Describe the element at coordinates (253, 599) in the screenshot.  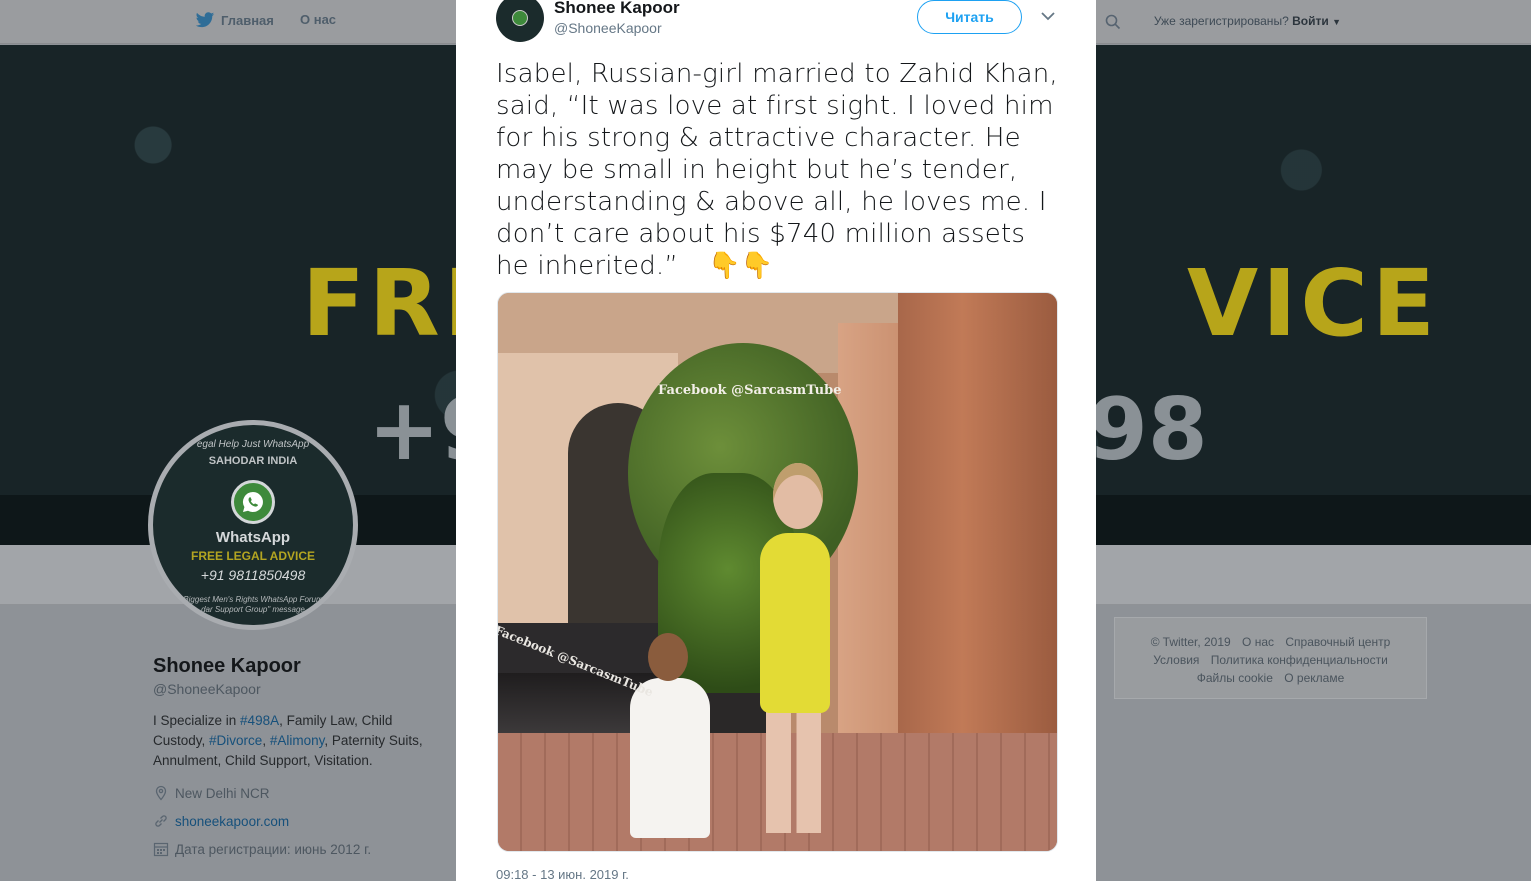
I see `avatar-bottom-line1: Biggest Men's Rights WhatsApp Forum` at that location.